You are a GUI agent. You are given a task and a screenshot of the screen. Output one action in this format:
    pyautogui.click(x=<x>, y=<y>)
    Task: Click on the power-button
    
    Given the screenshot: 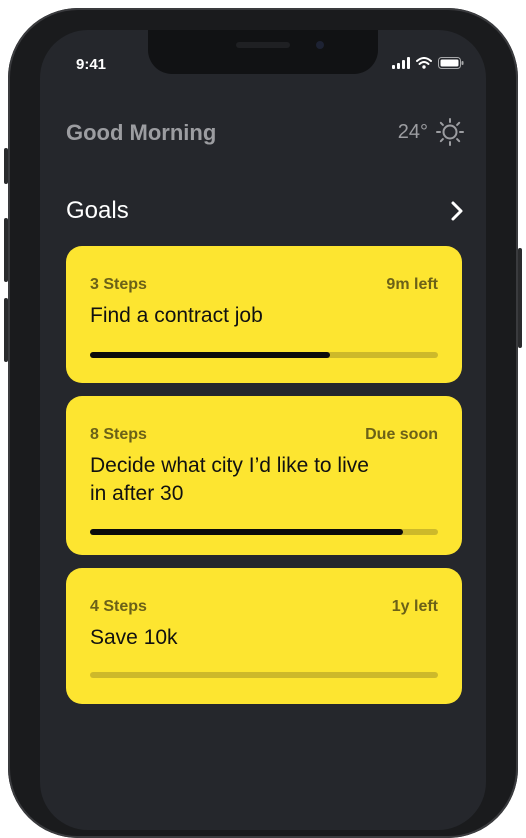 What is the action you would take?
    pyautogui.click(x=520, y=298)
    